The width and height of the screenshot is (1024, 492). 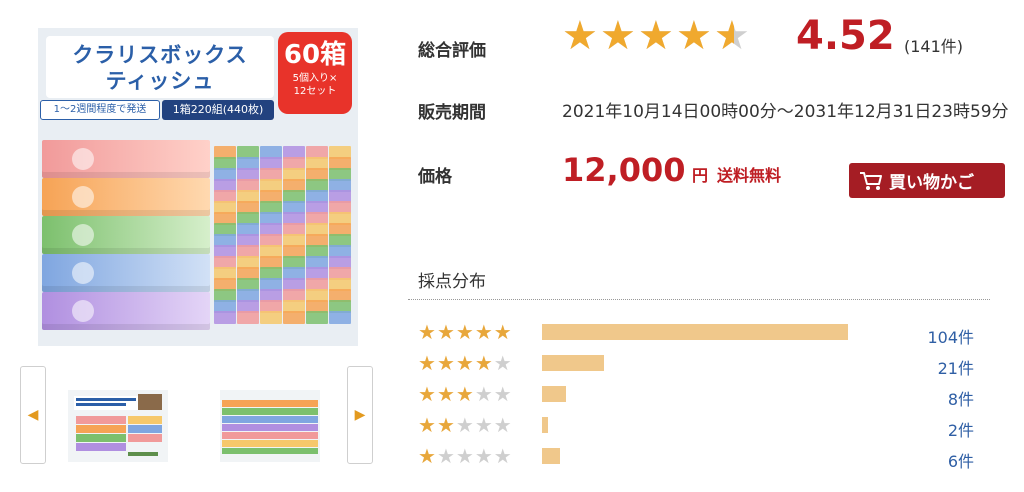 I want to click on quantity-badge: 60箱 5個入り× 12セット, so click(x=315, y=73).